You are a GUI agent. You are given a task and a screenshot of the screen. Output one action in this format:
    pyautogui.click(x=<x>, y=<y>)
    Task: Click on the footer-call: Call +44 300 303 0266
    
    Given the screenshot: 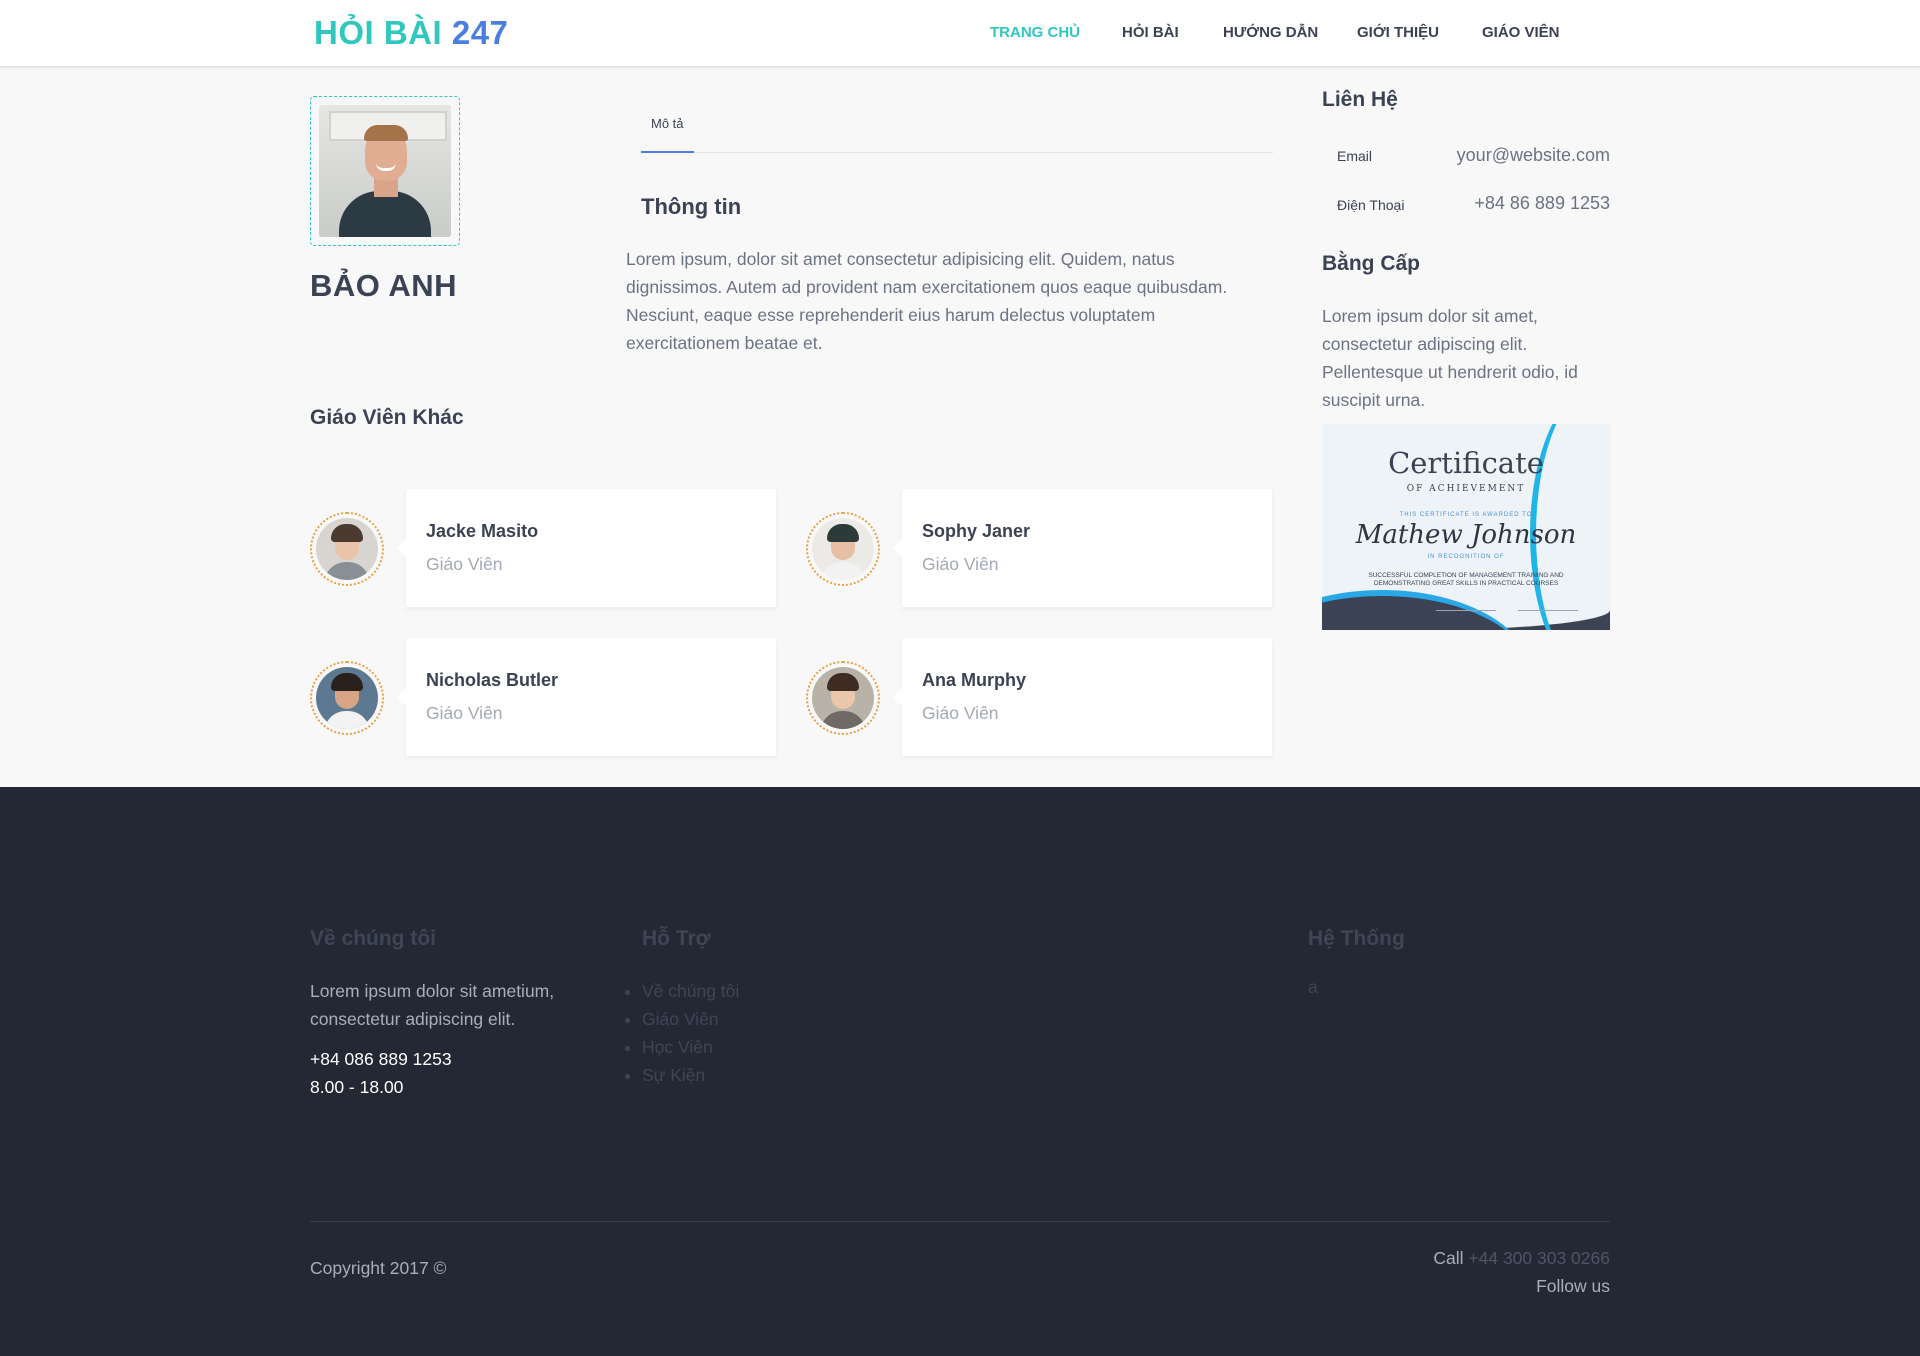 What is the action you would take?
    pyautogui.click(x=1521, y=1258)
    